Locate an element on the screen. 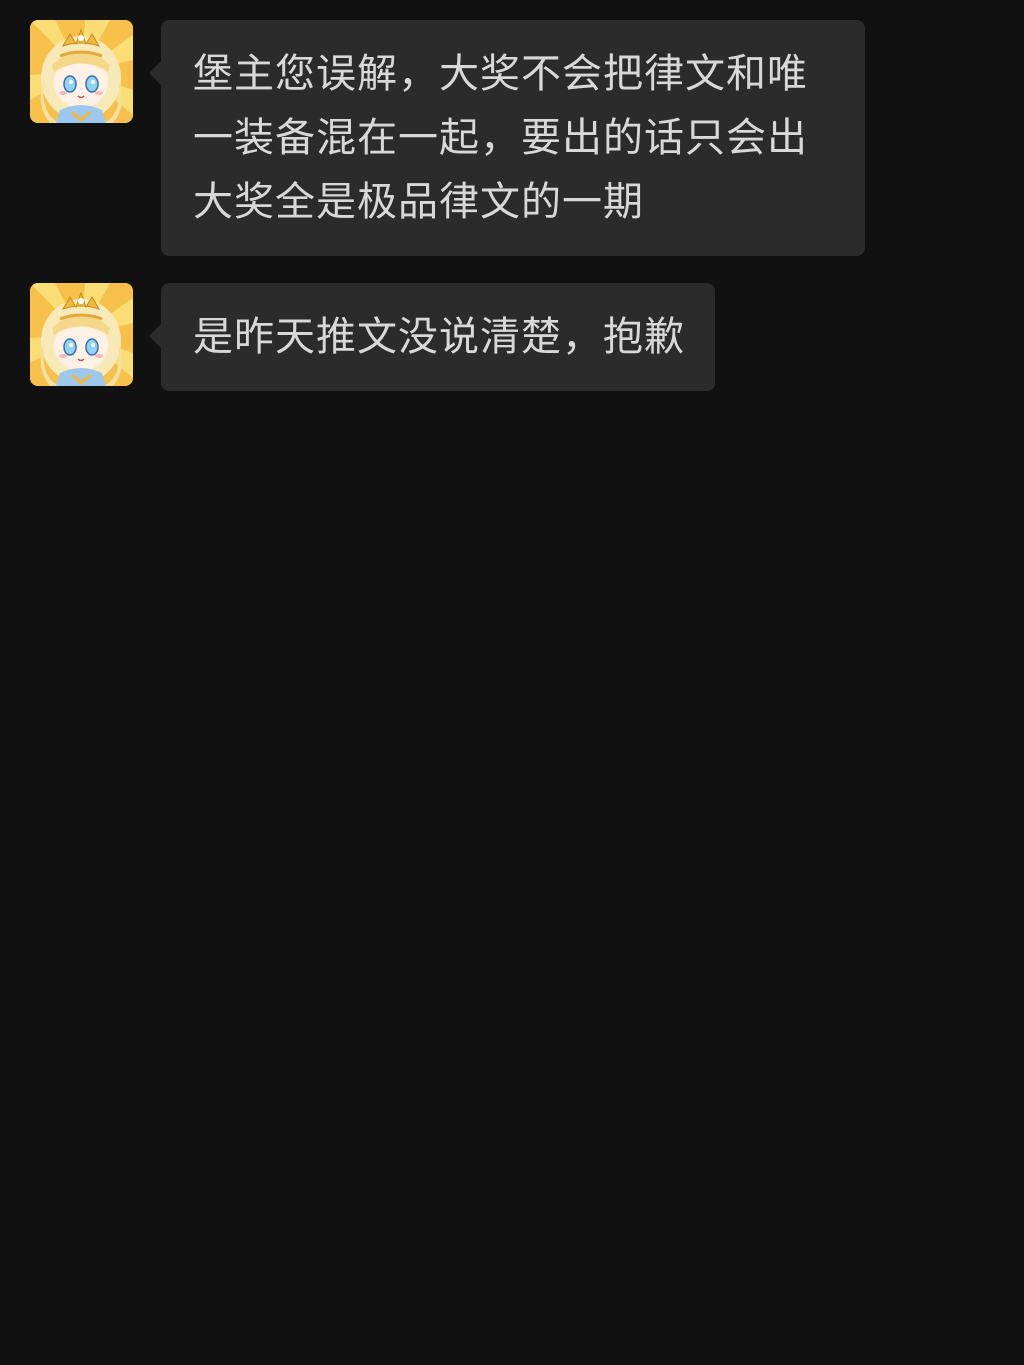  message-bubble: 是昨天推文没说清楚，抱歉 is located at coordinates (432, 337).